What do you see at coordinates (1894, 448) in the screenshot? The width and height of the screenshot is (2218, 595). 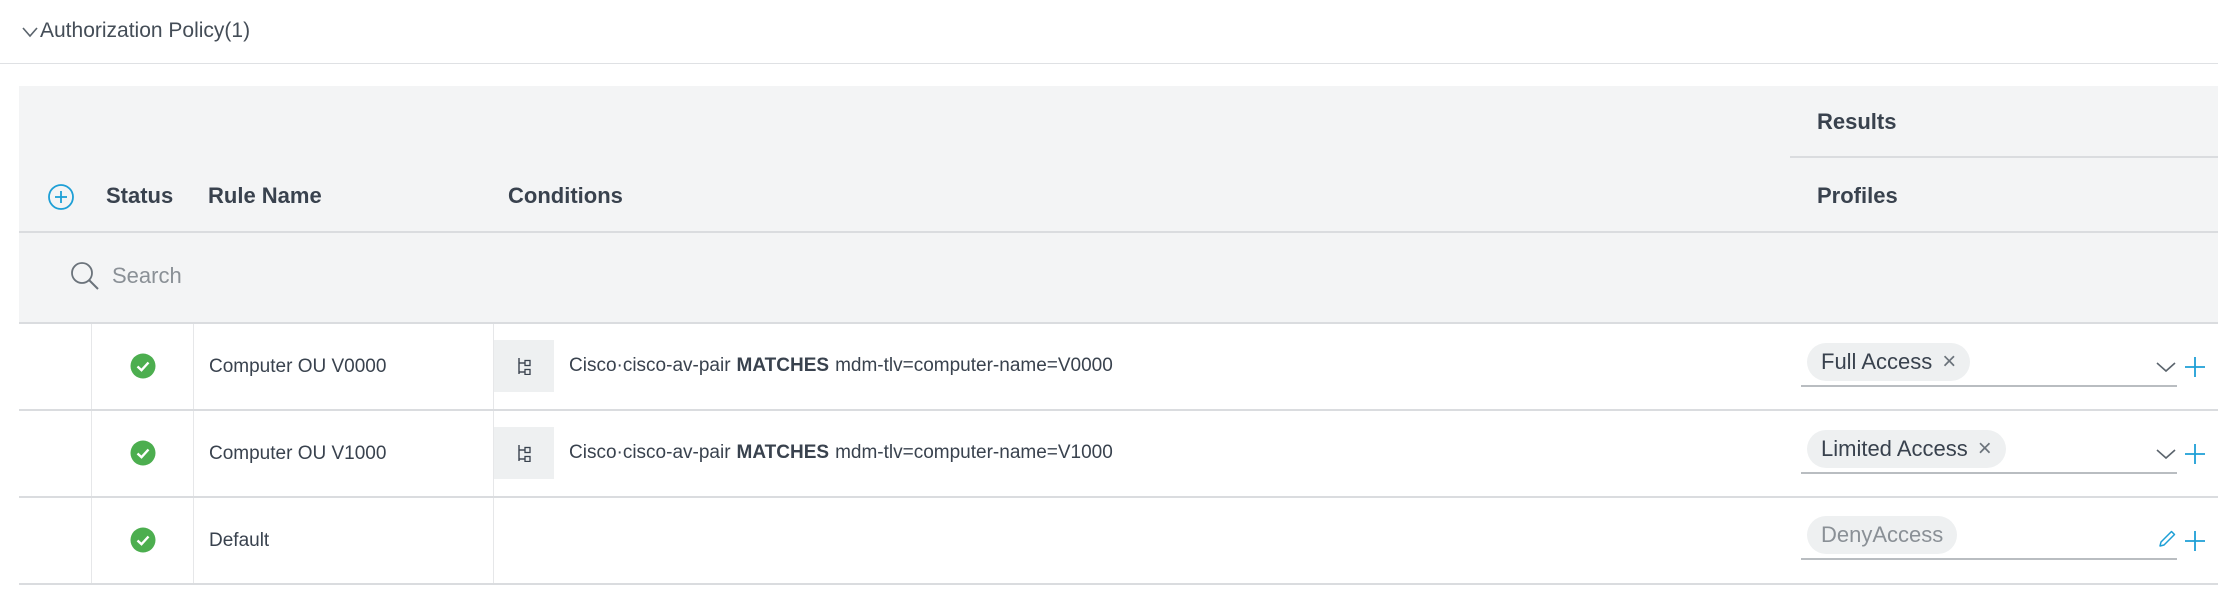 I see `profile-tag-label: Limited Access` at bounding box center [1894, 448].